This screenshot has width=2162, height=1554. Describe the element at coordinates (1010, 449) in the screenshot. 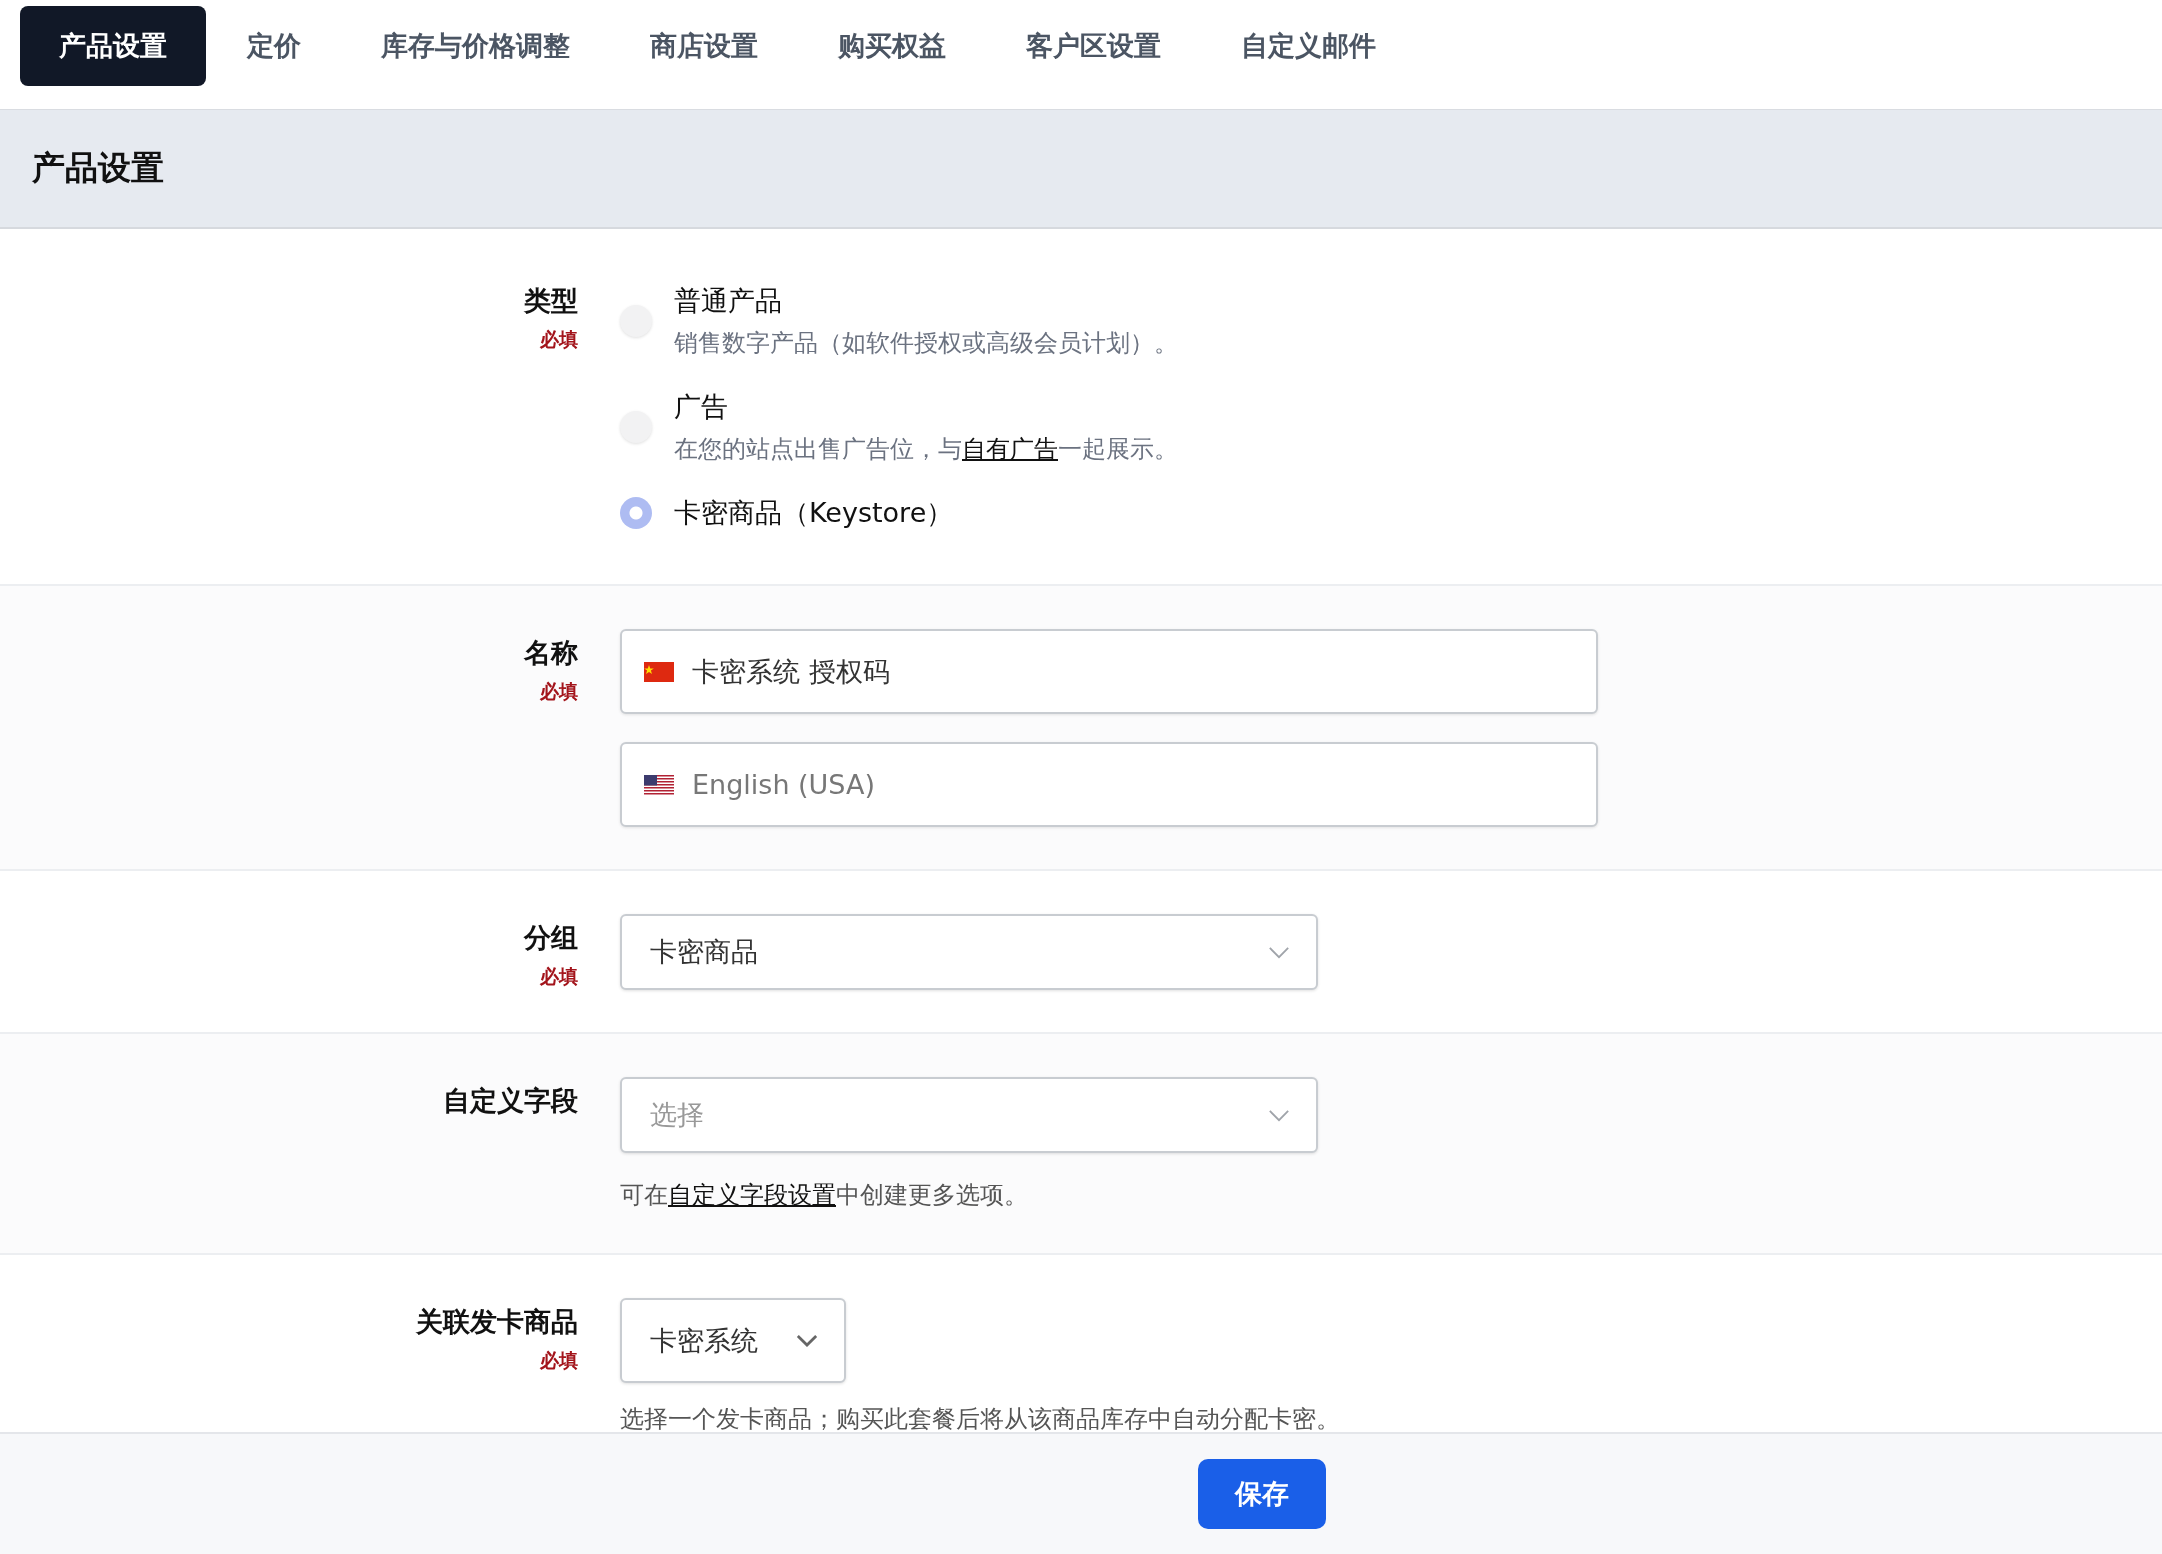

I see `link: 自有广告` at that location.